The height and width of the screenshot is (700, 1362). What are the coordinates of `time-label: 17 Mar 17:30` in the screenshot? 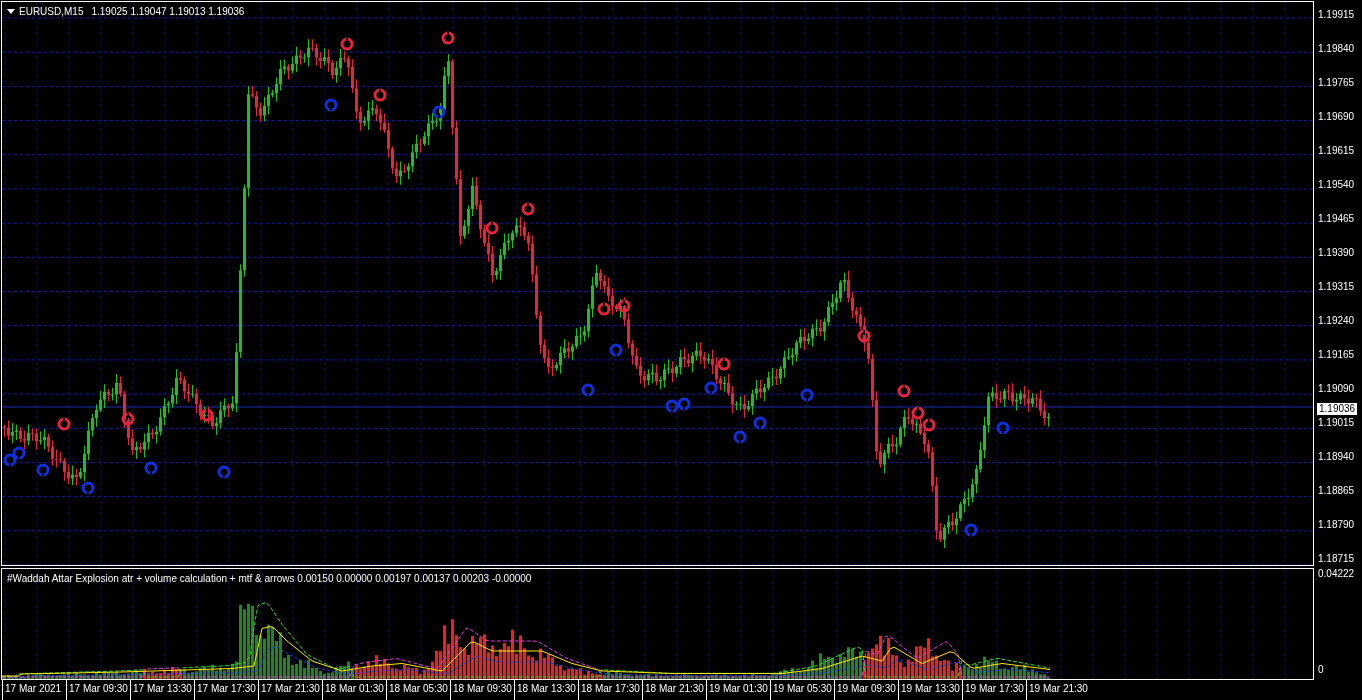 It's located at (226, 690).